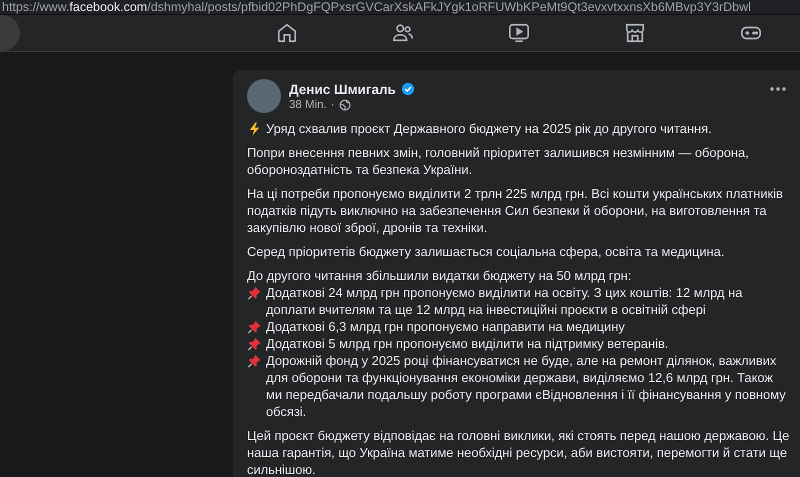 Image resolution: width=800 pixels, height=477 pixels. I want to click on post-text: Серед пріоритетів бюджету залишається соціальна сфера, освіта та медицина., so click(486, 251).